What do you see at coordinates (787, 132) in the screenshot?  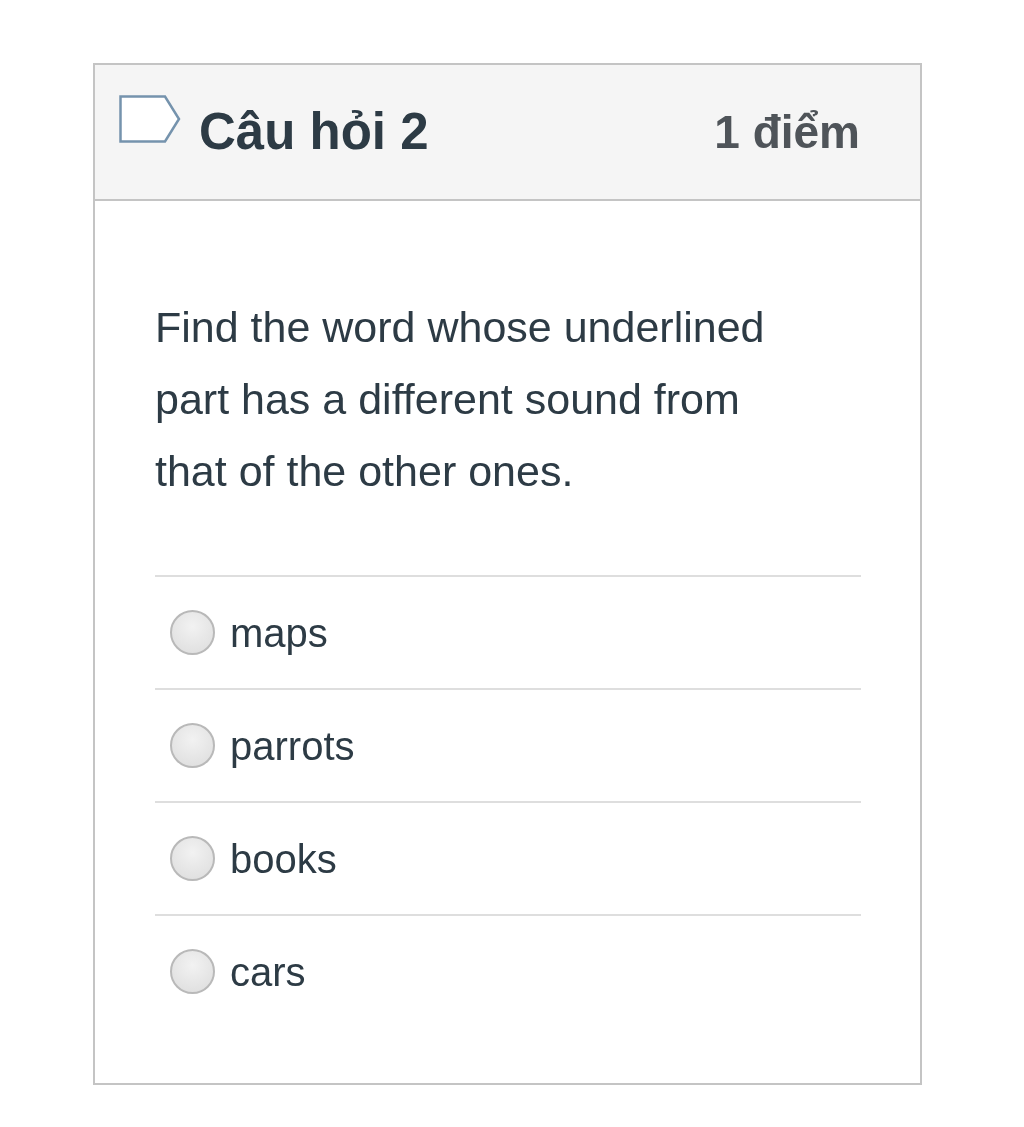 I see `points-label: 1 điểm` at bounding box center [787, 132].